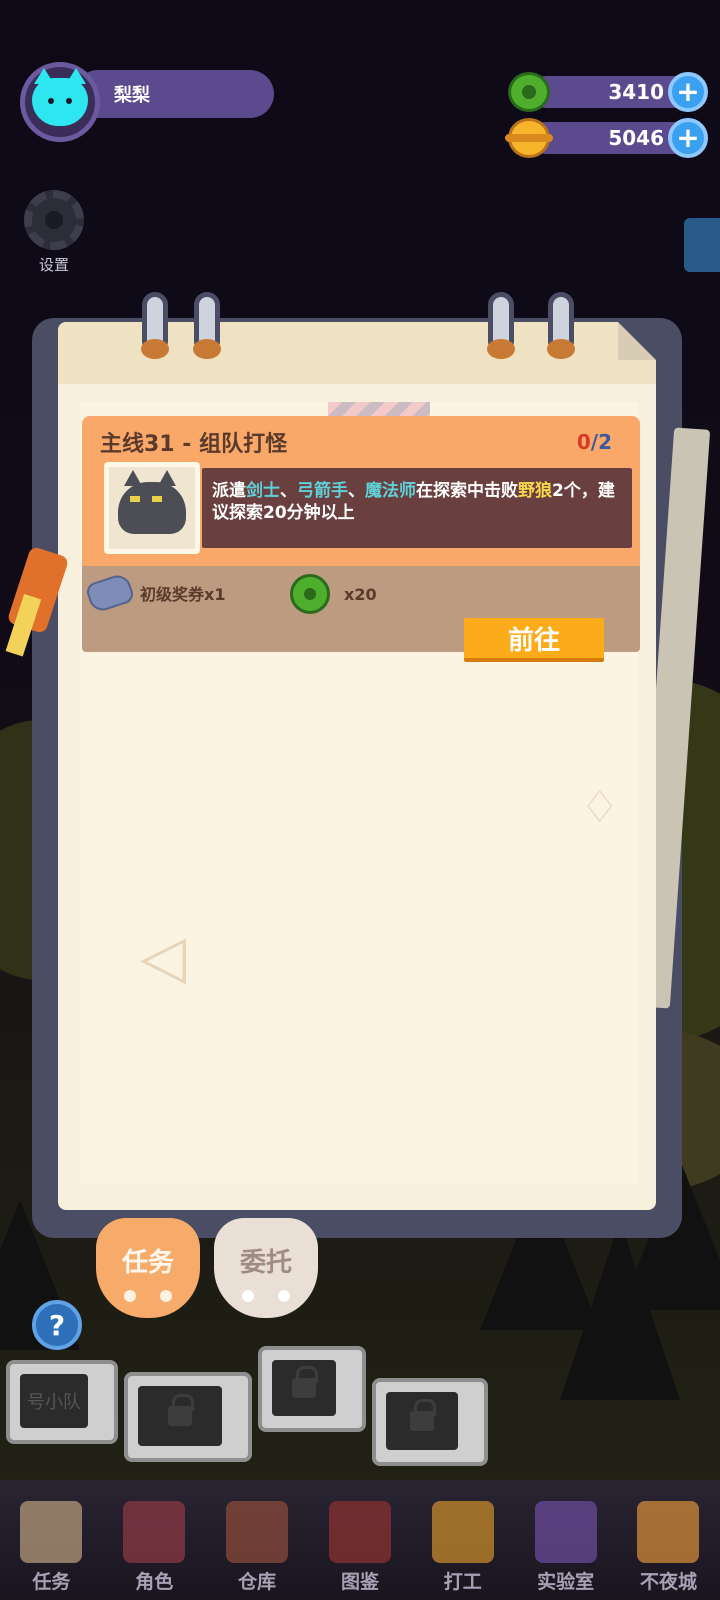 The image size is (720, 1600). I want to click on gold-coin-icon, so click(529, 138).